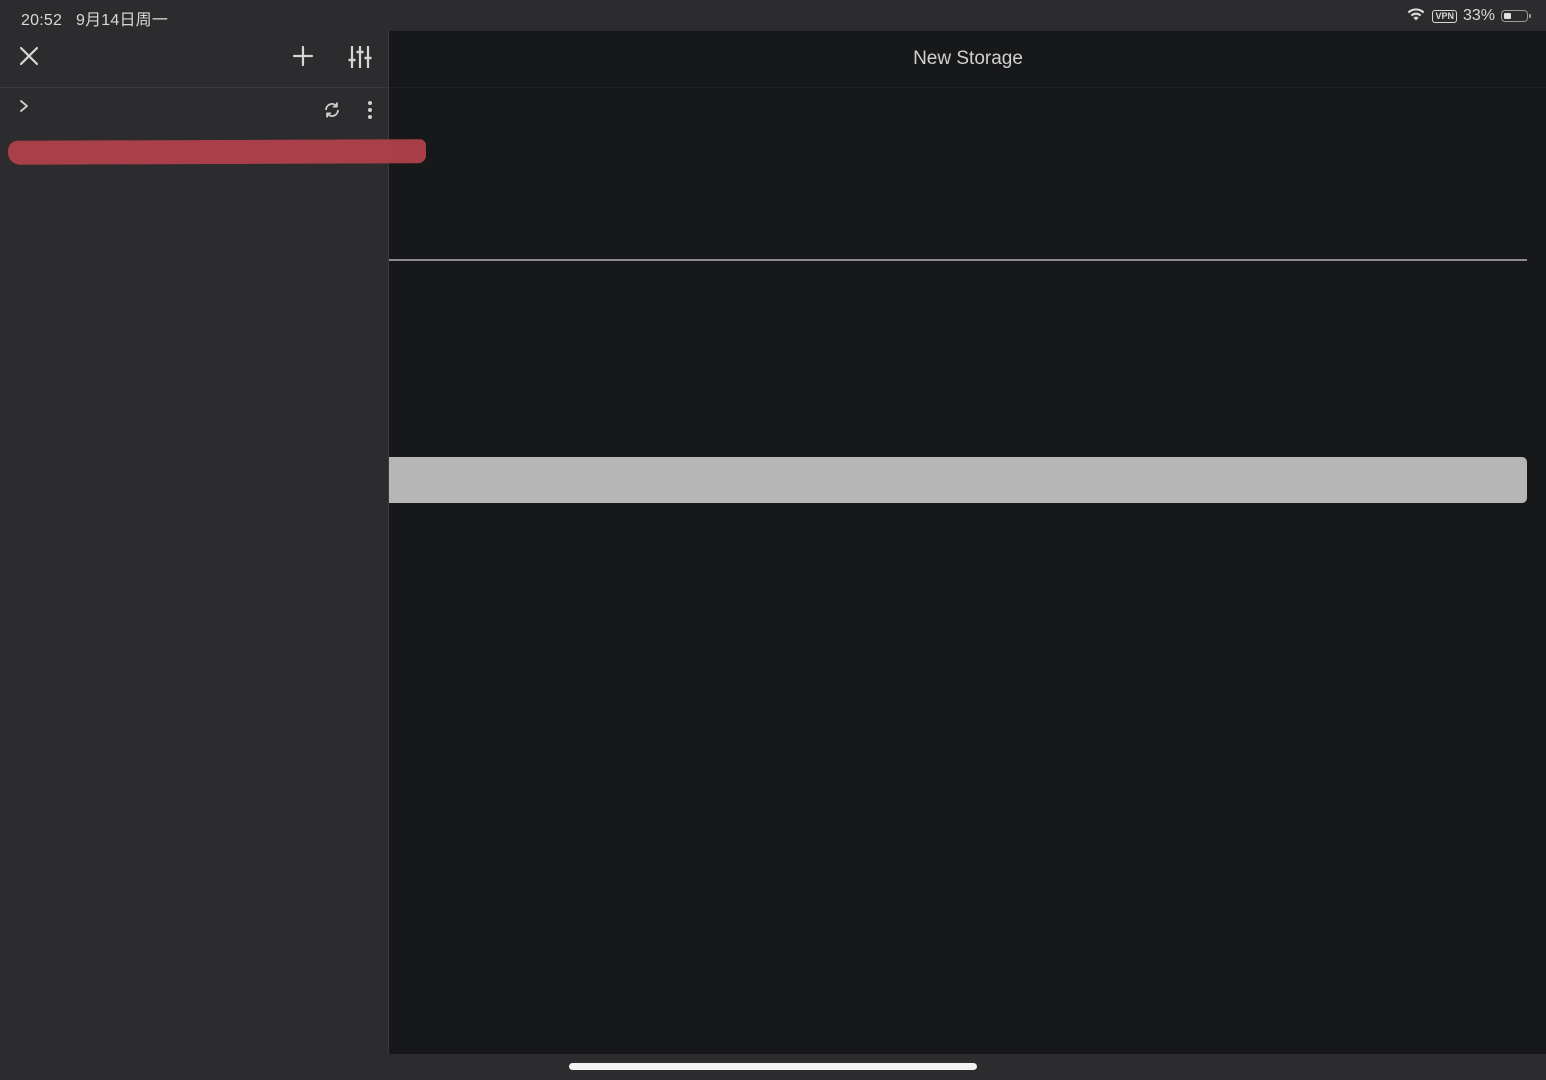  Describe the element at coordinates (42, 20) in the screenshot. I see `status-time: 20:52` at that location.